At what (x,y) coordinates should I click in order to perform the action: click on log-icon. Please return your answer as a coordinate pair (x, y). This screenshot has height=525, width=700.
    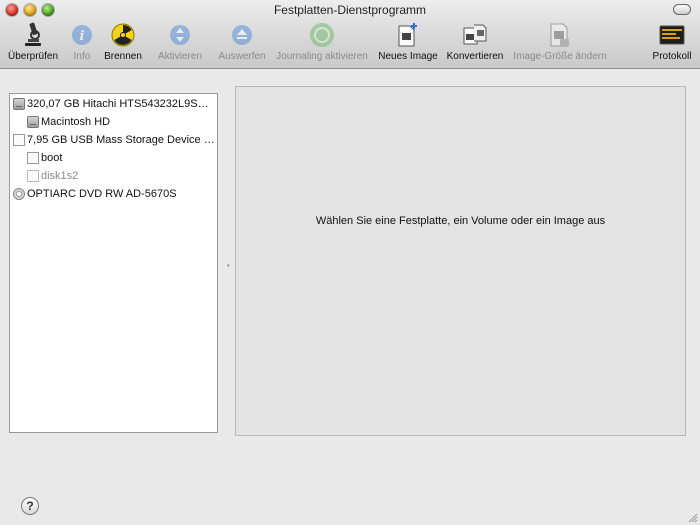
    Looking at the image, I should click on (672, 35).